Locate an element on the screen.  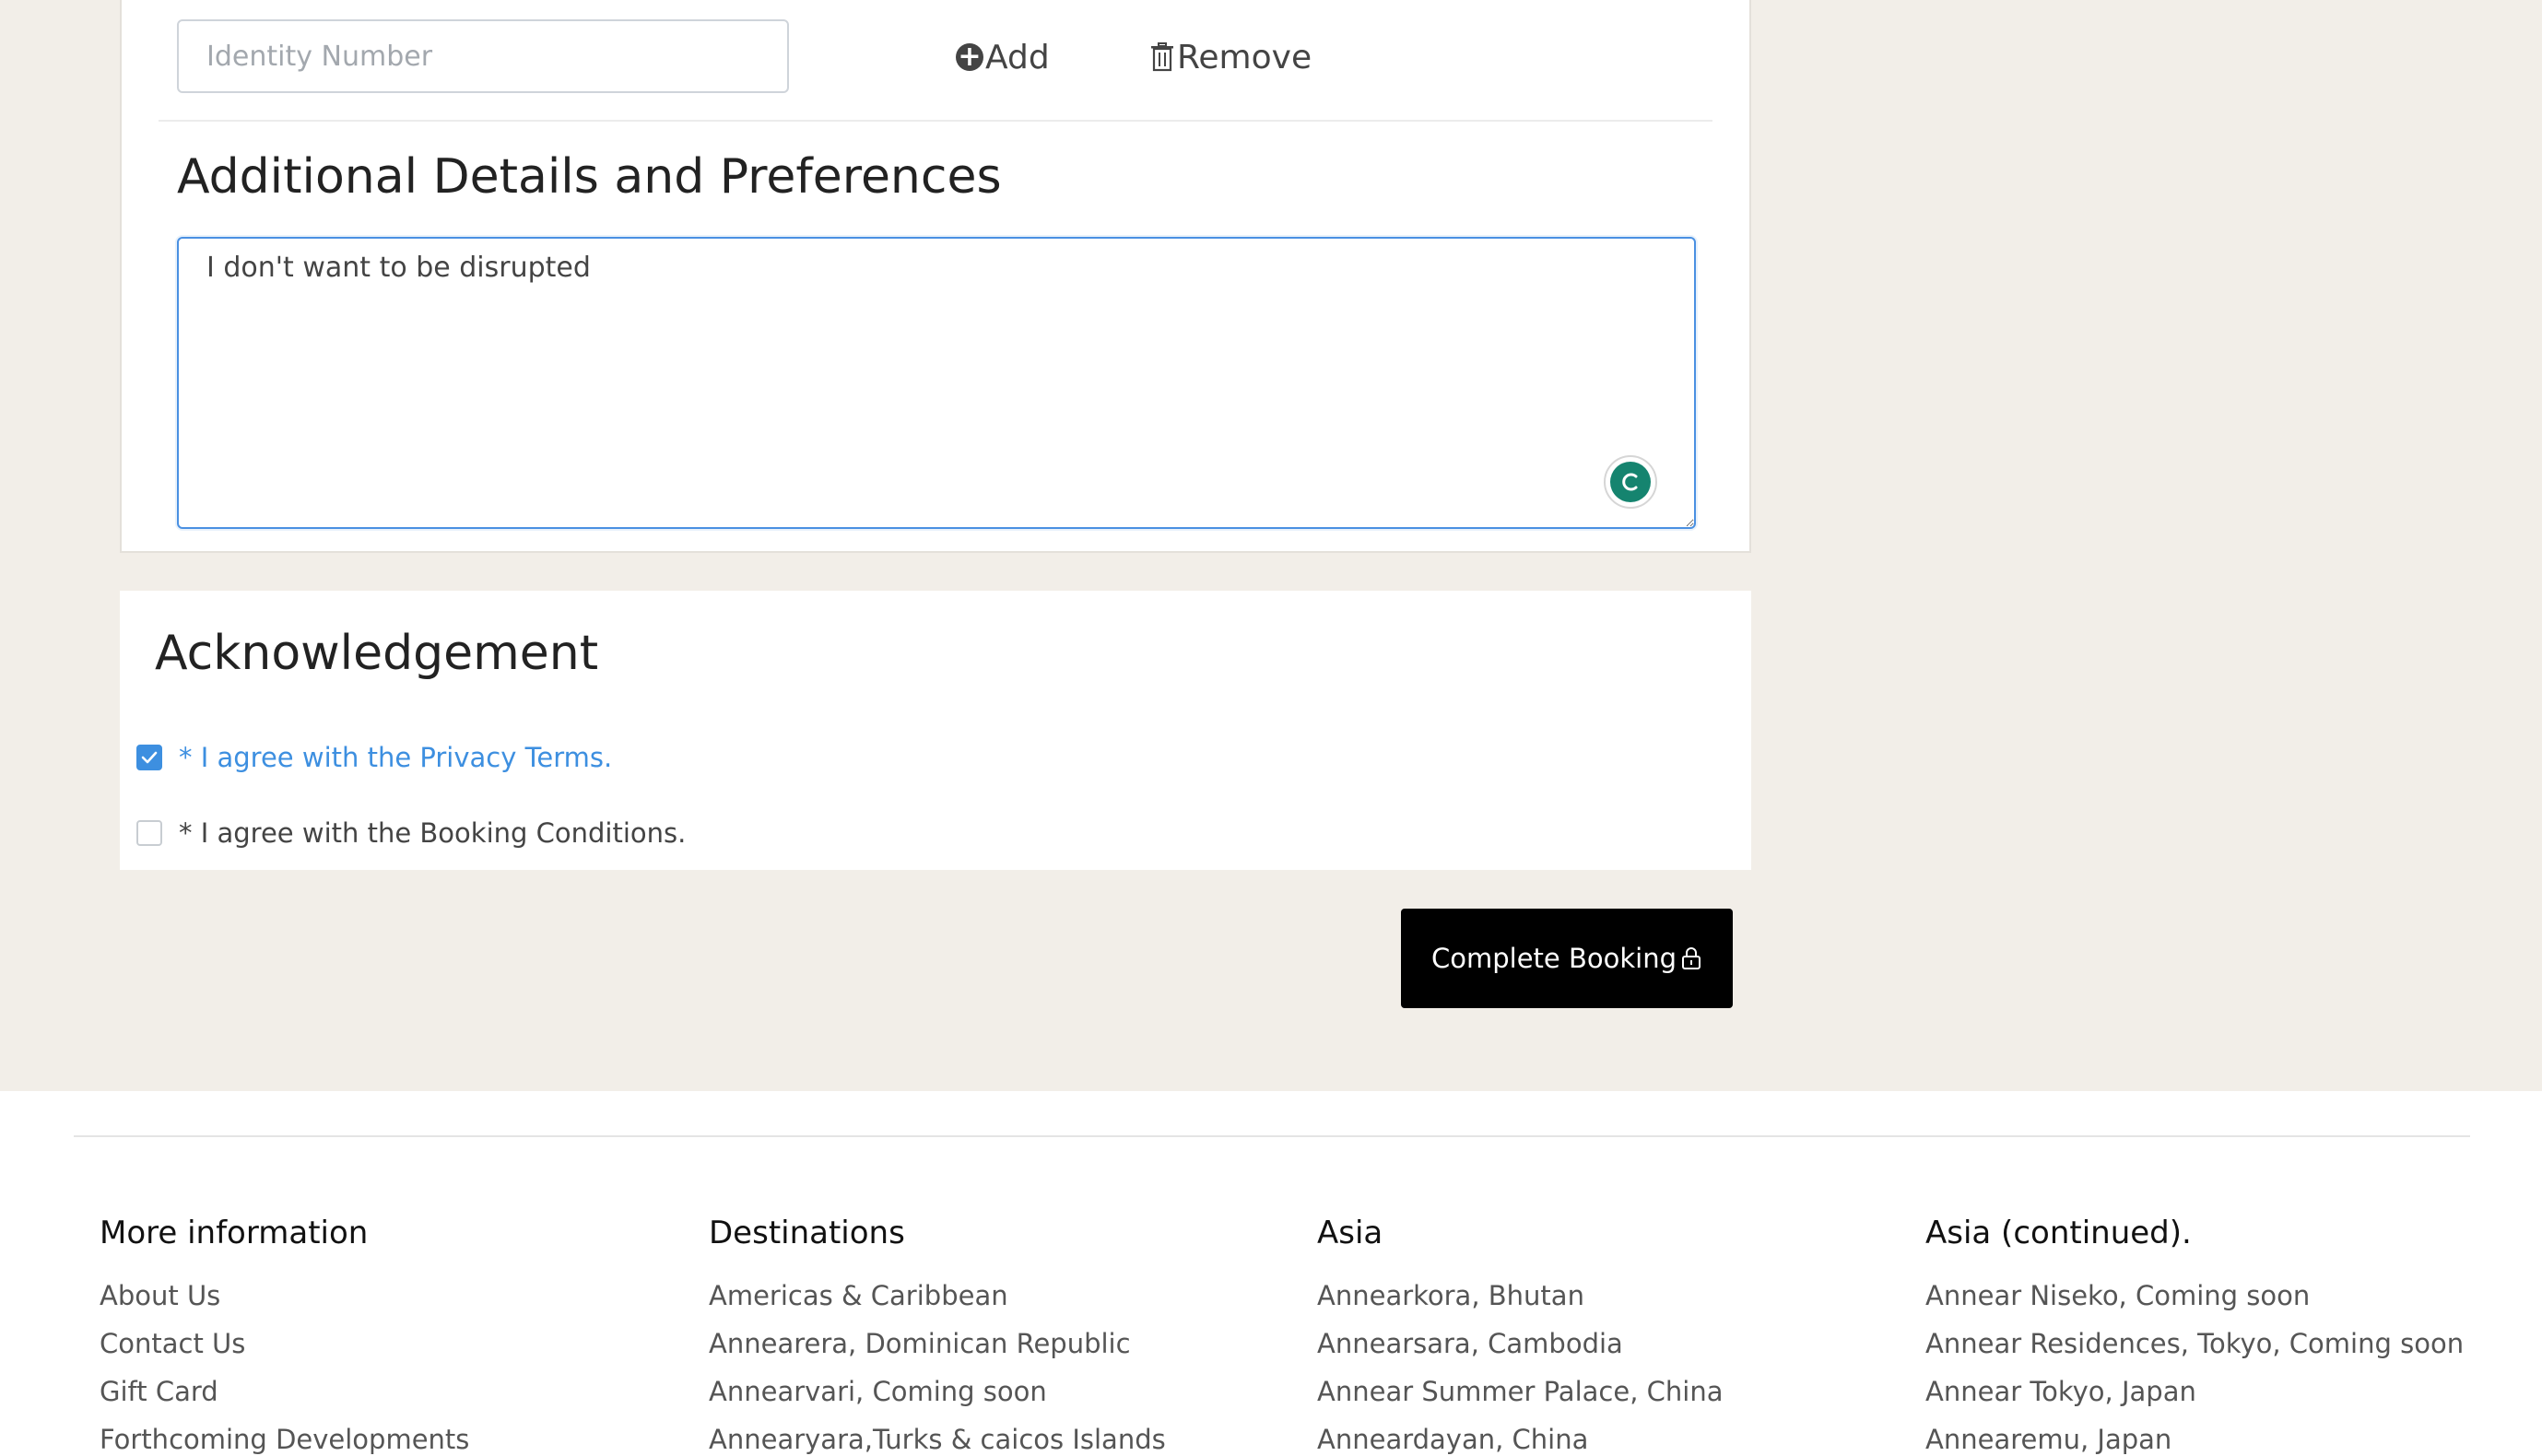
booking-conditions-option: * I agree with the Booking Conditions. is located at coordinates (411, 833).